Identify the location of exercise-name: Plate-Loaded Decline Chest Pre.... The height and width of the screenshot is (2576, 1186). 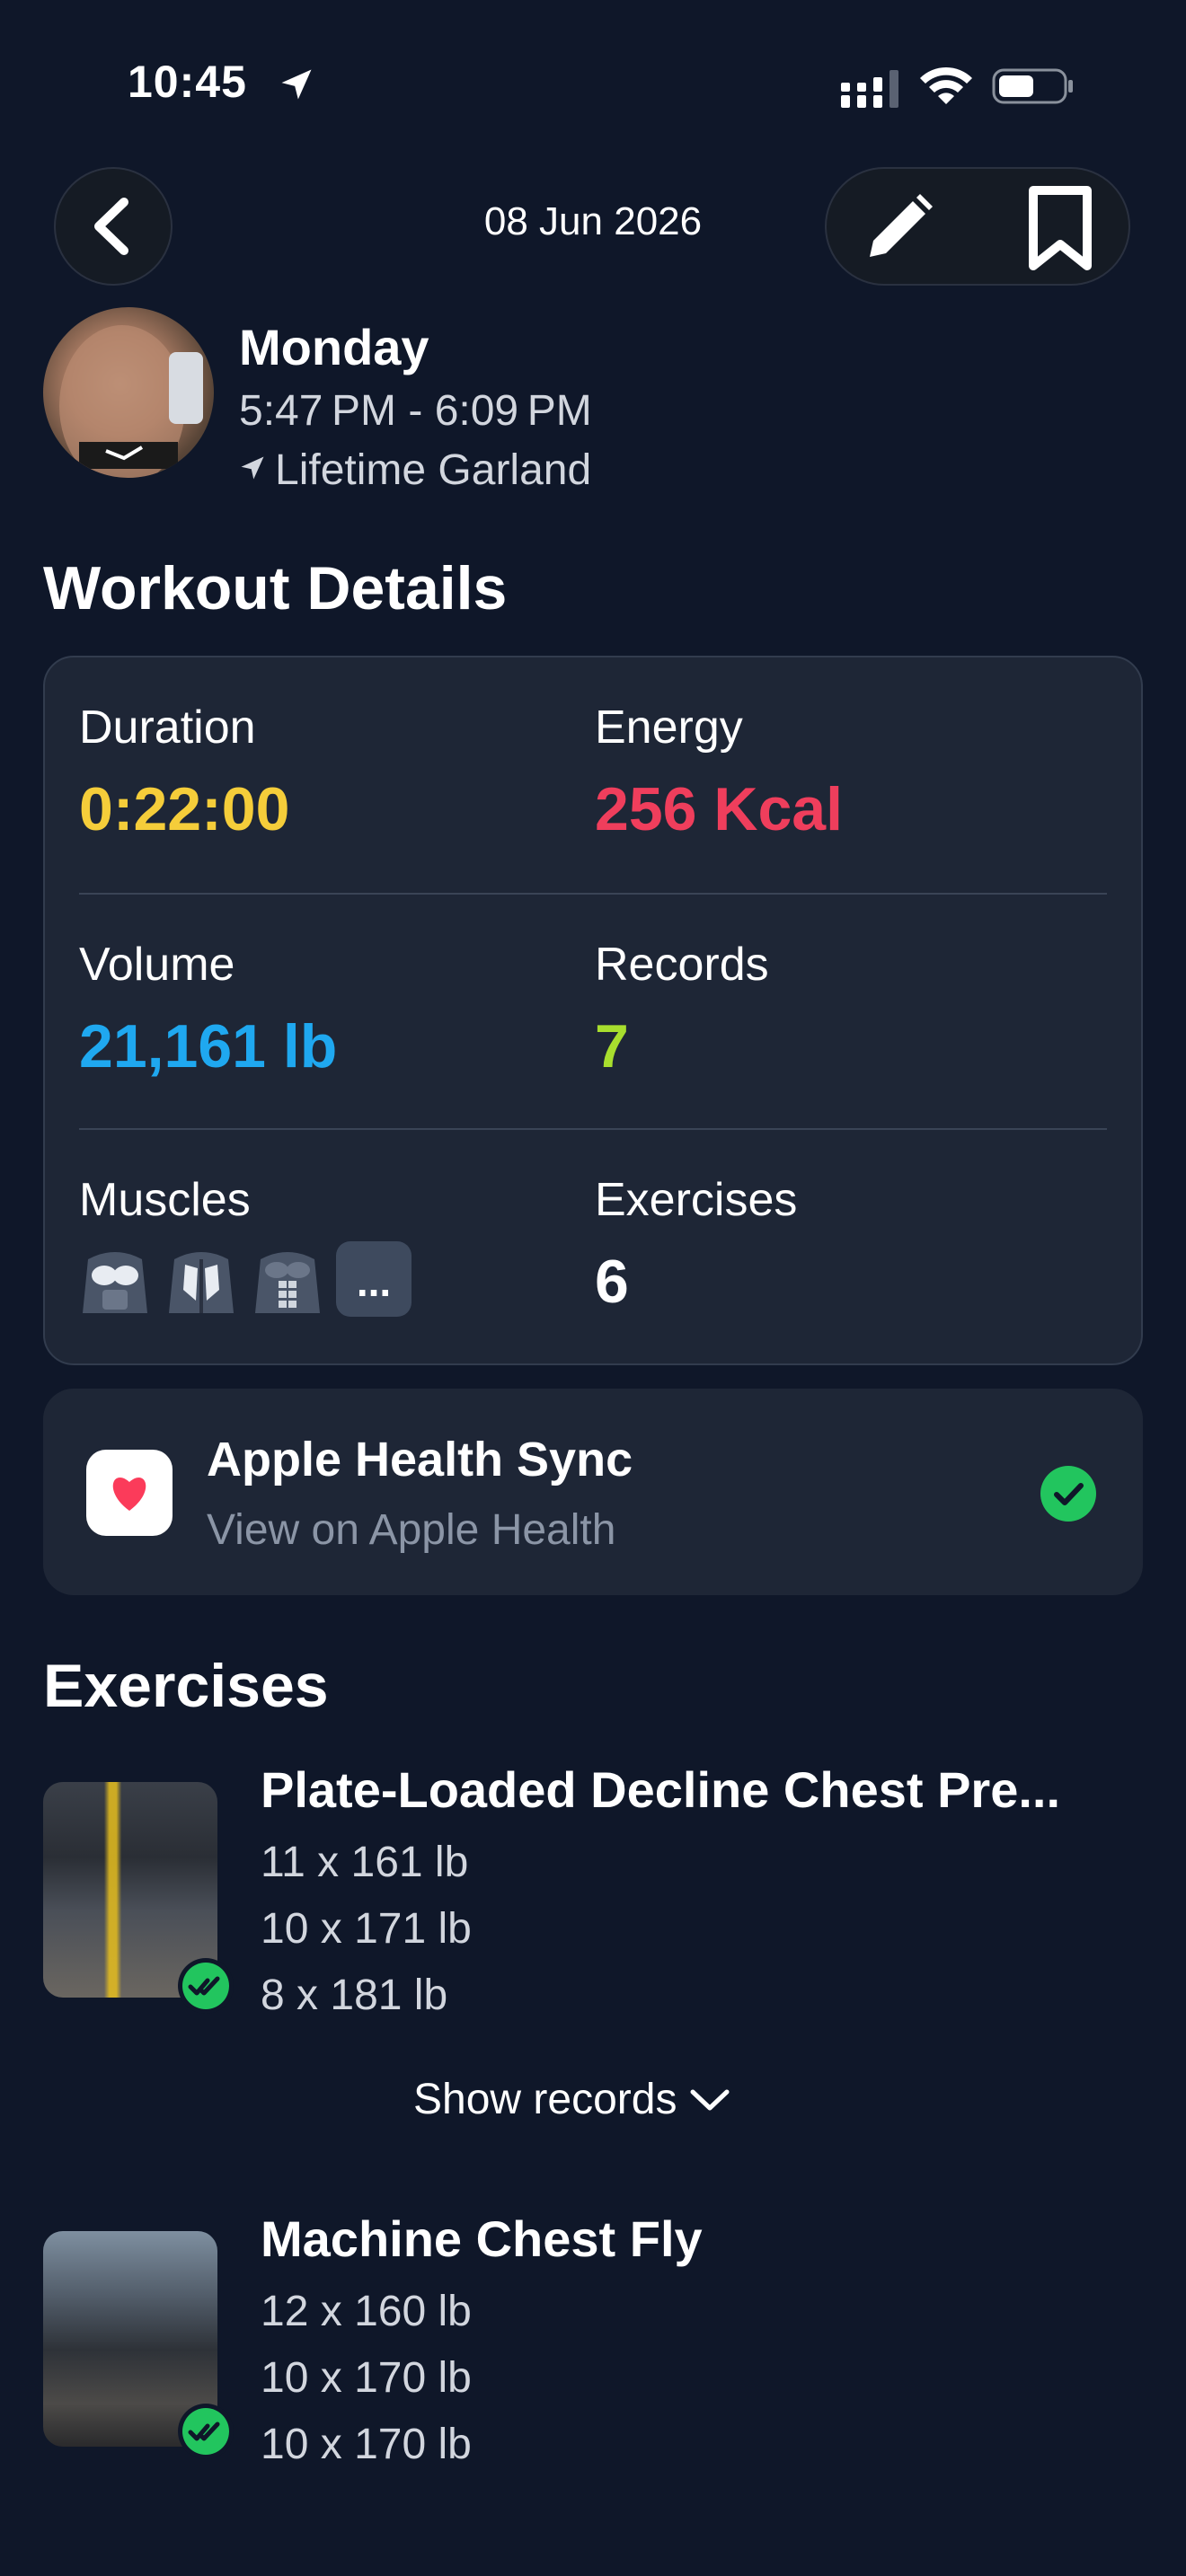
(710, 1789).